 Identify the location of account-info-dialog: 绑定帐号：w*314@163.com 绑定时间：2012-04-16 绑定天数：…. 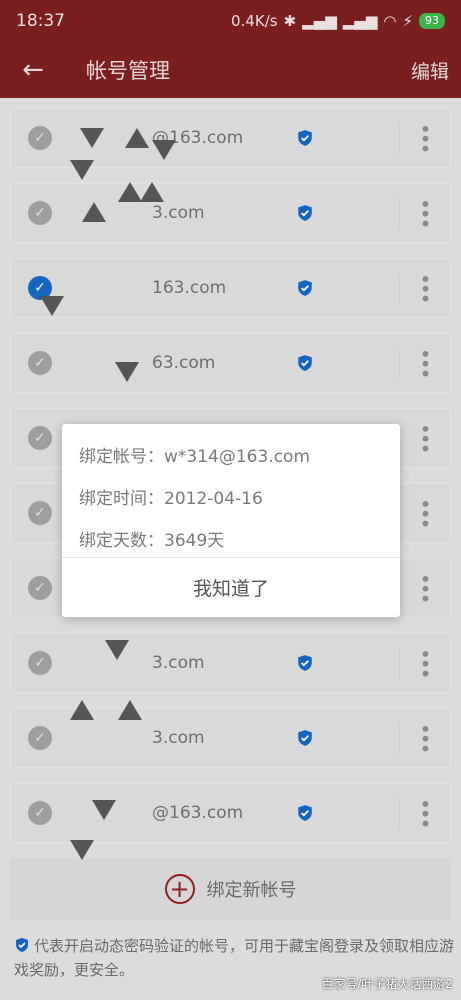
(231, 520).